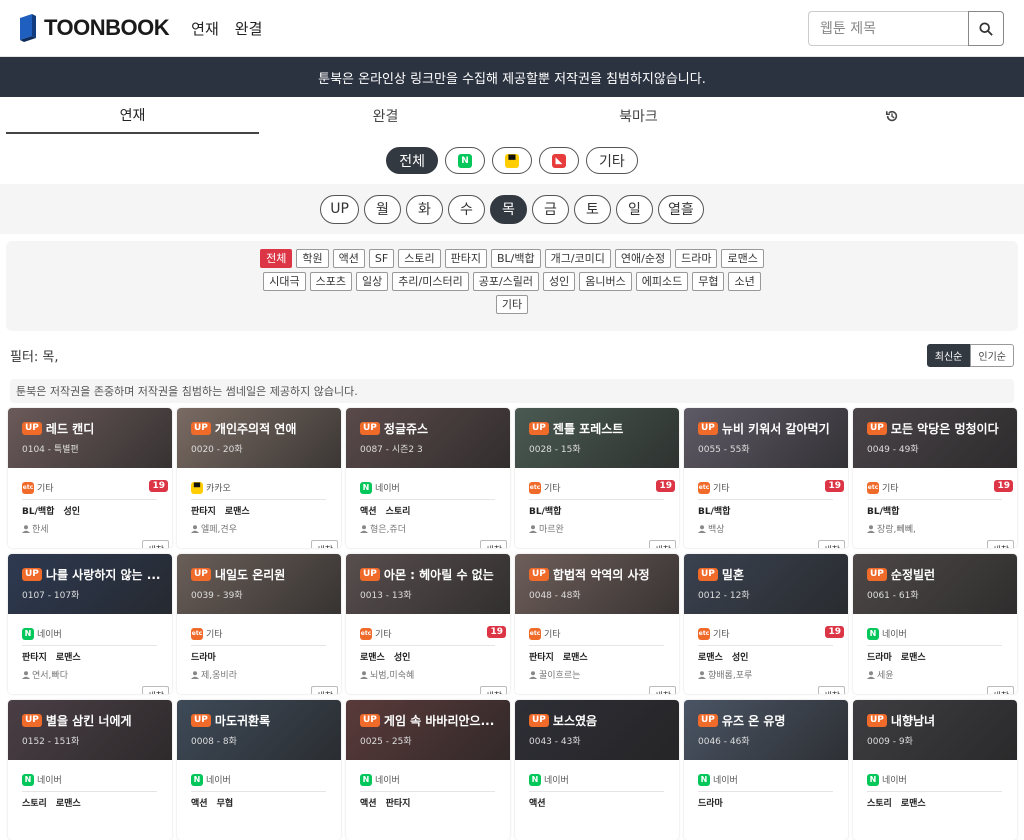 The image size is (1024, 840). What do you see at coordinates (512, 160) in the screenshot?
I see `platform-kakao: ▀` at bounding box center [512, 160].